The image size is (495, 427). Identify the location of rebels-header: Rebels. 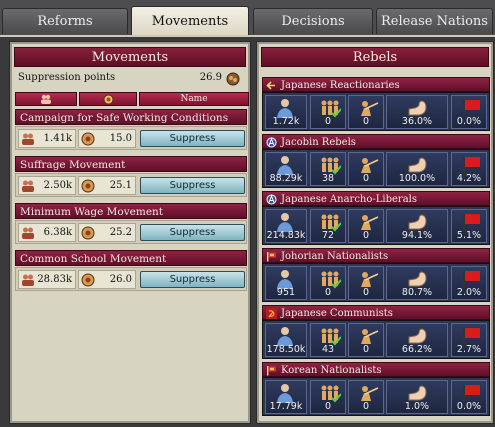
(375, 57).